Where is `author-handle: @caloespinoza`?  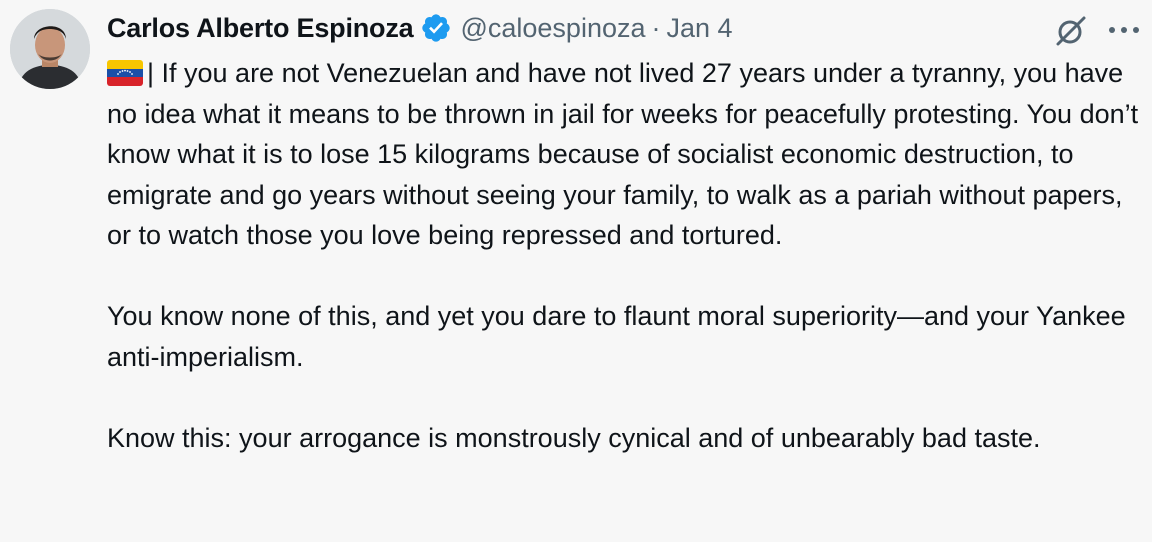 author-handle: @caloespinoza is located at coordinates (552, 28).